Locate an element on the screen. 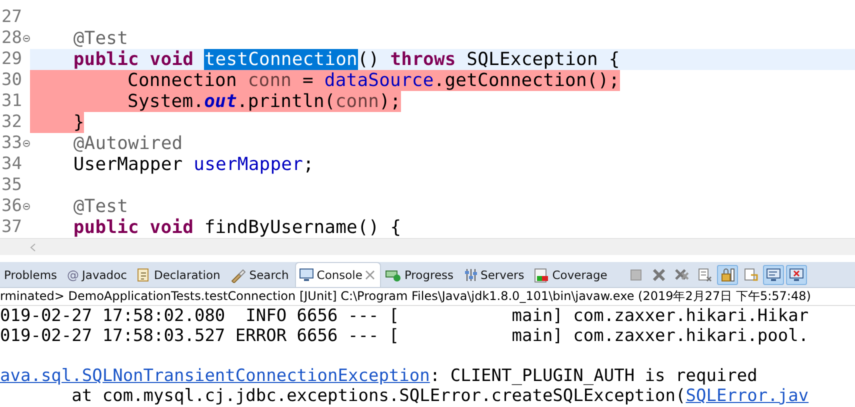 The height and width of the screenshot is (407, 855). view-tab: Coverage is located at coordinates (572, 274).